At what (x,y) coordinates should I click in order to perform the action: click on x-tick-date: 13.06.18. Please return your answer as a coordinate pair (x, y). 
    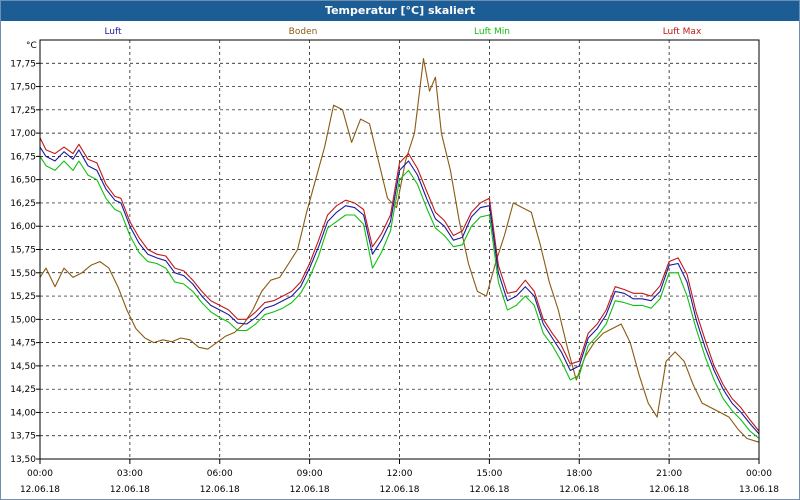
    Looking at the image, I should click on (759, 490).